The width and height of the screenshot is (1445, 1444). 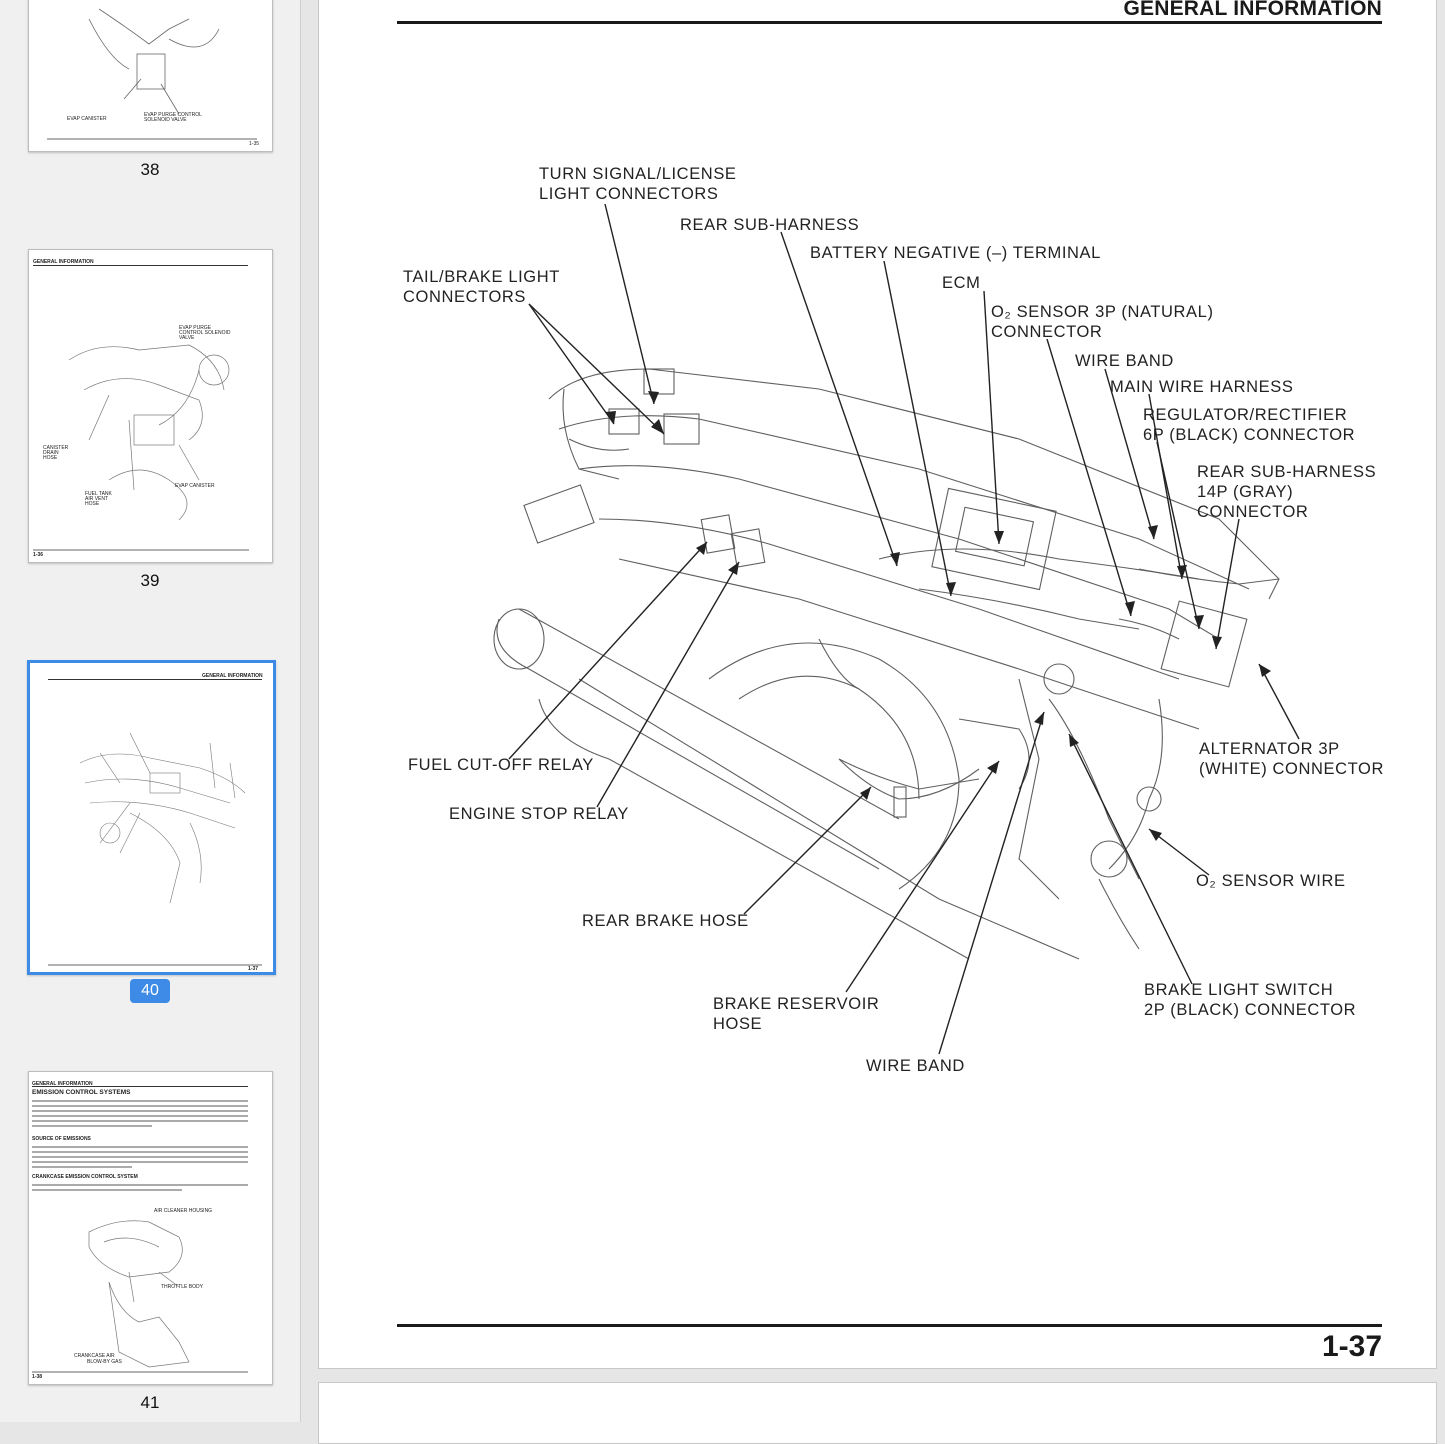 I want to click on thumb-page-label: 1-35, so click(x=254, y=144).